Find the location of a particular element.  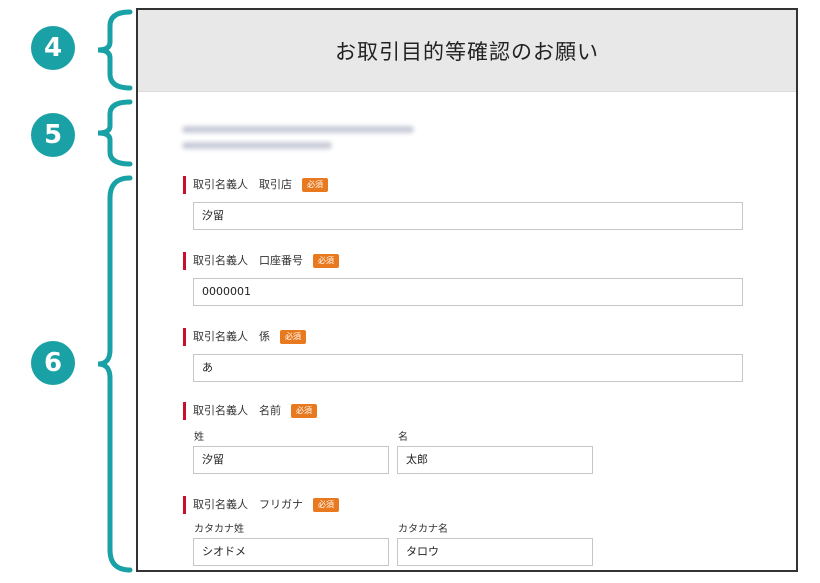

last-name-kana-input: シオドメ is located at coordinates (291, 552).